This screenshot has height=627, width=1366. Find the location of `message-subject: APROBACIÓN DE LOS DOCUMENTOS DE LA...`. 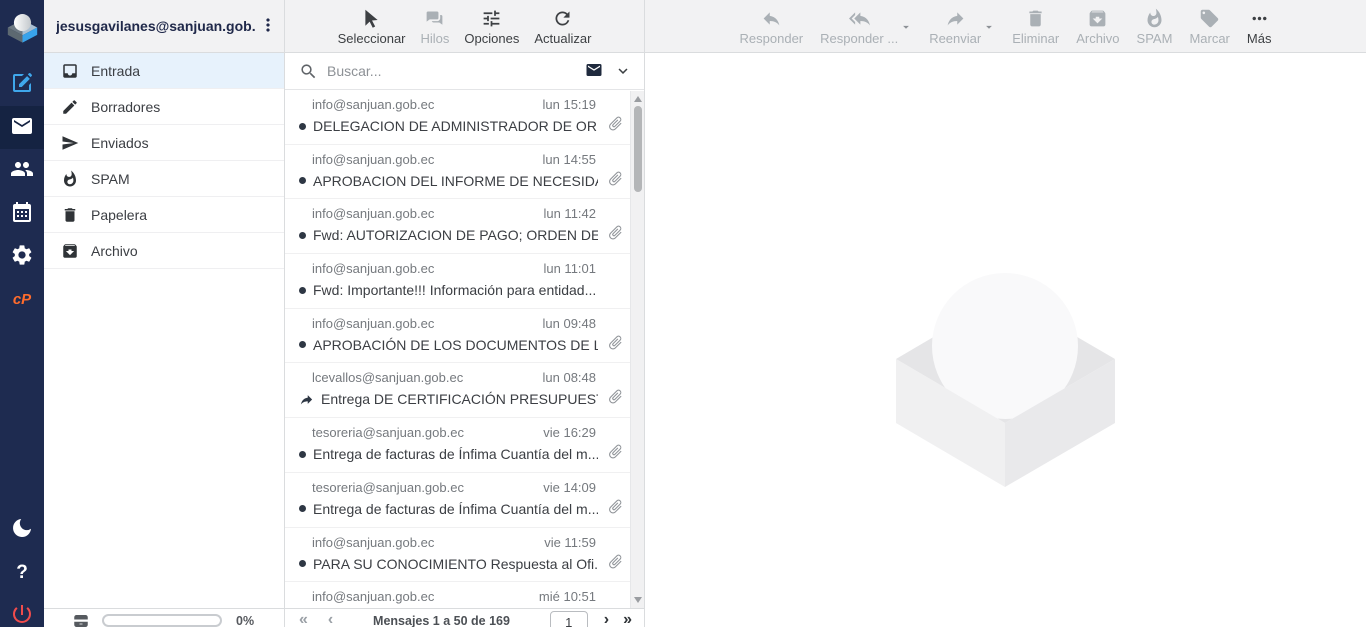

message-subject: APROBACIÓN DE LOS DOCUMENTOS DE LA... is located at coordinates (455, 344).